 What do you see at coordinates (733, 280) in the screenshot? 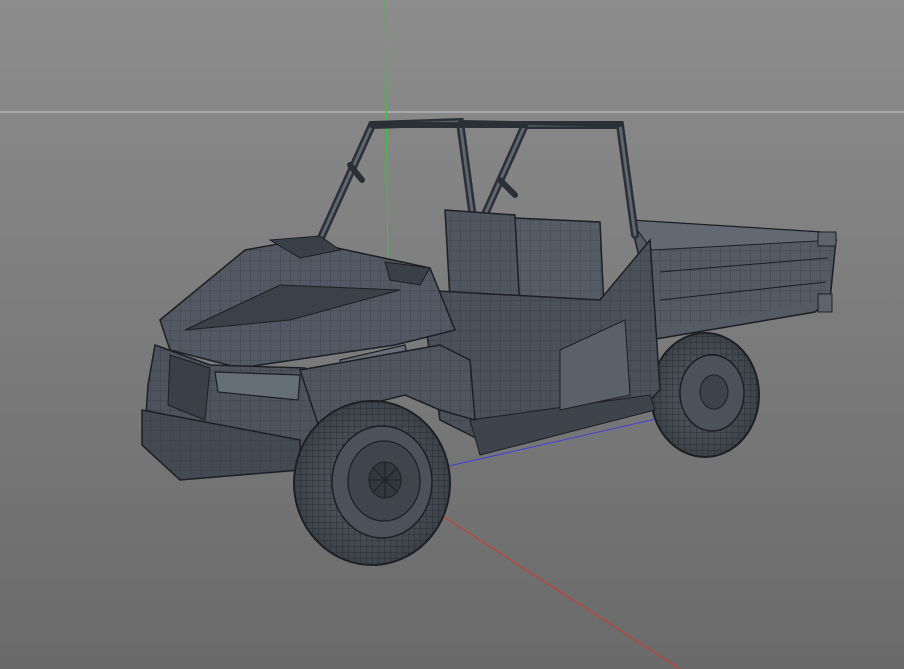
I see `cargo-bed` at bounding box center [733, 280].